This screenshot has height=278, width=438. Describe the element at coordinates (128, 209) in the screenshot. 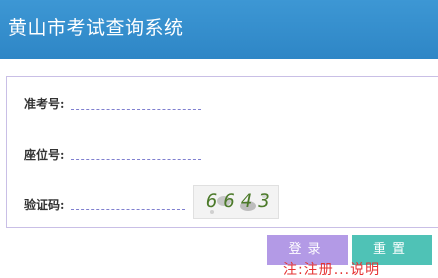

I see `captcha-input` at that location.